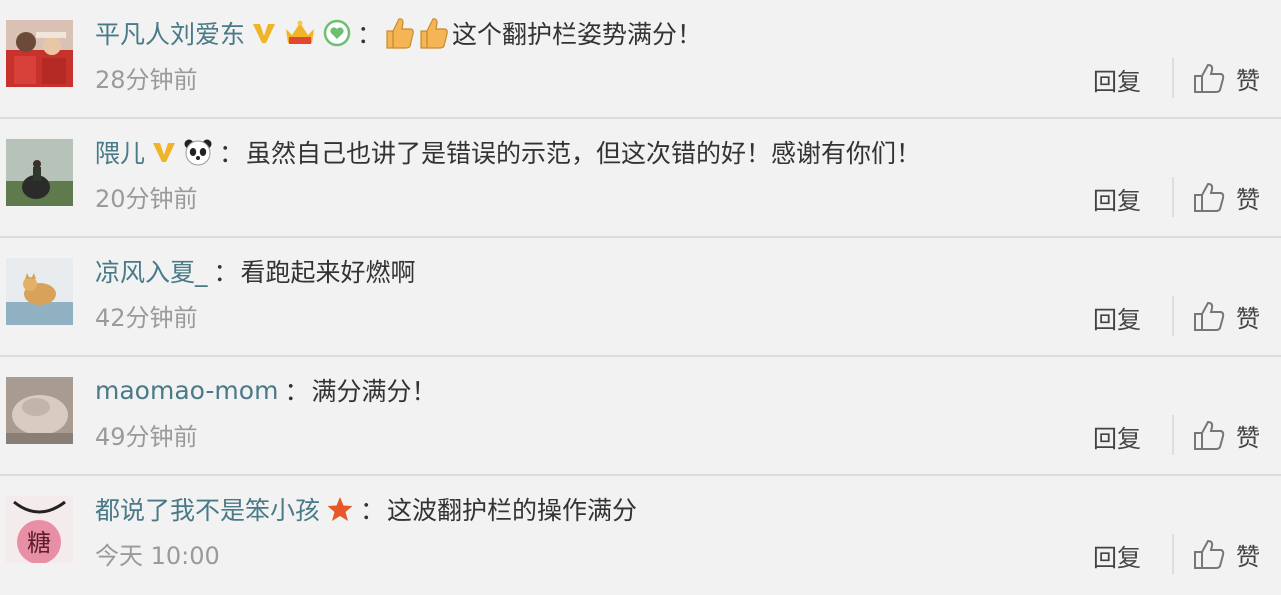 The image size is (1281, 595). What do you see at coordinates (198, 152) in the screenshot?
I see `panda-badge-icon` at bounding box center [198, 152].